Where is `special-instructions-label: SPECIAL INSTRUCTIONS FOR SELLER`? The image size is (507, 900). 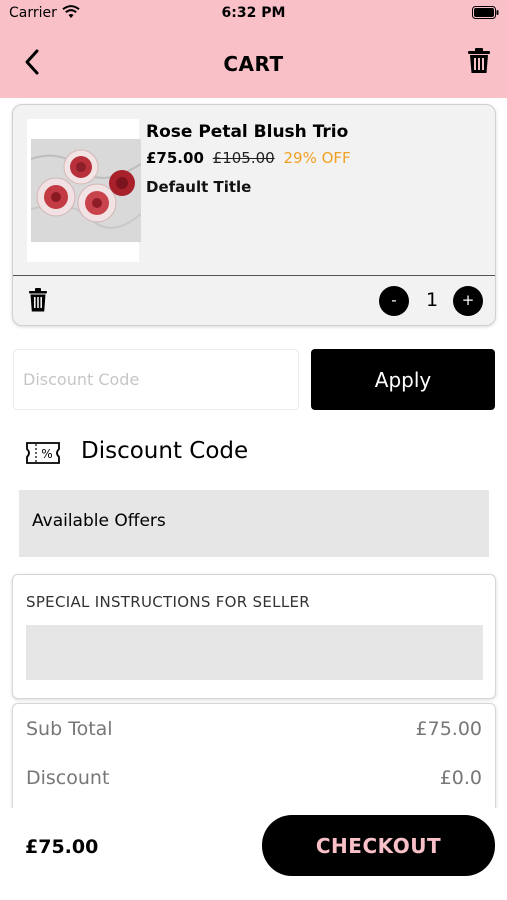 special-instructions-label: SPECIAL INSTRUCTIONS FOR SELLER is located at coordinates (168, 602).